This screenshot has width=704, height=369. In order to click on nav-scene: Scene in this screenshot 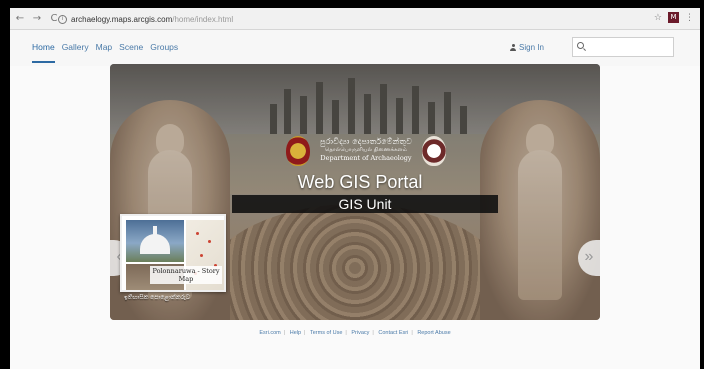, I will do `click(131, 52)`.